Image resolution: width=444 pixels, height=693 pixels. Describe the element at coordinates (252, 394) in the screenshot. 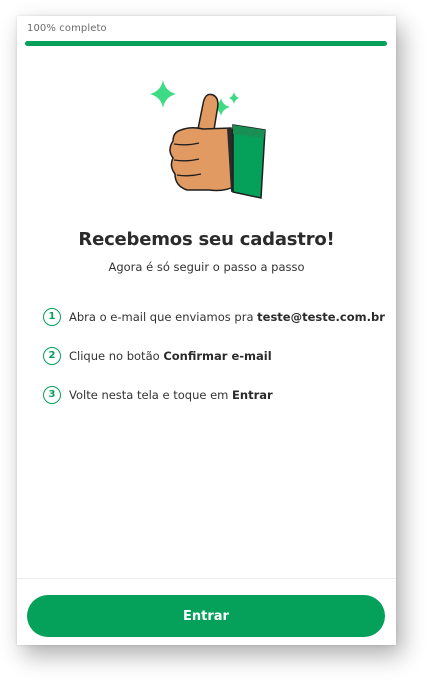

I see `step-emphasis: Entrar` at that location.